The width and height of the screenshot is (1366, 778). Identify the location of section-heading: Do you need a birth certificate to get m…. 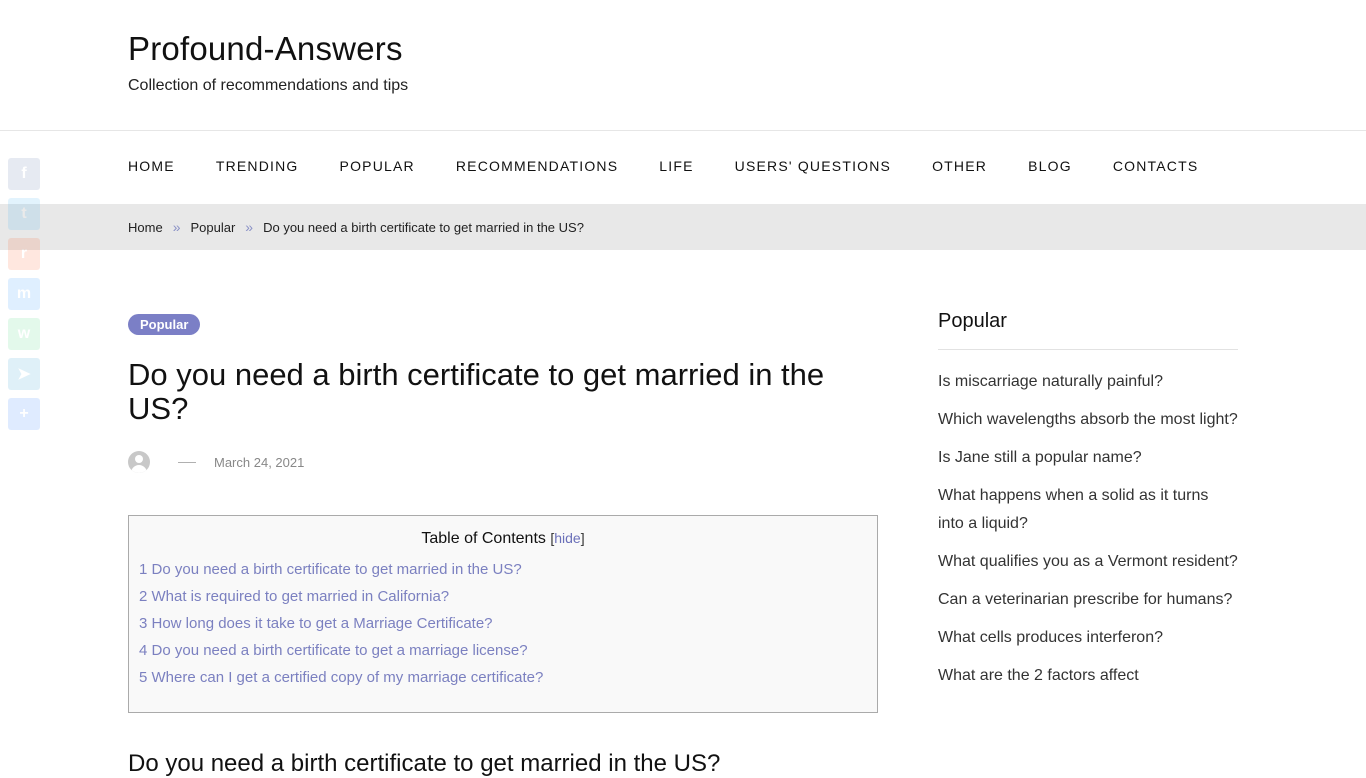
(424, 763).